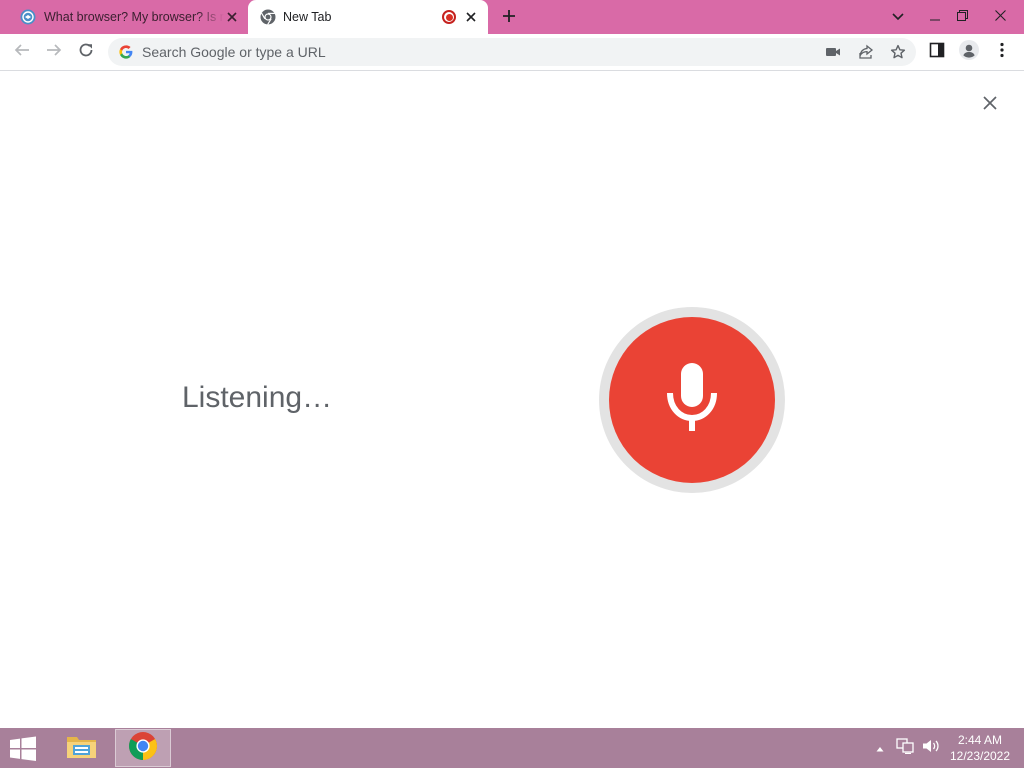  Describe the element at coordinates (449, 17) in the screenshot. I see `recording-icon` at that location.